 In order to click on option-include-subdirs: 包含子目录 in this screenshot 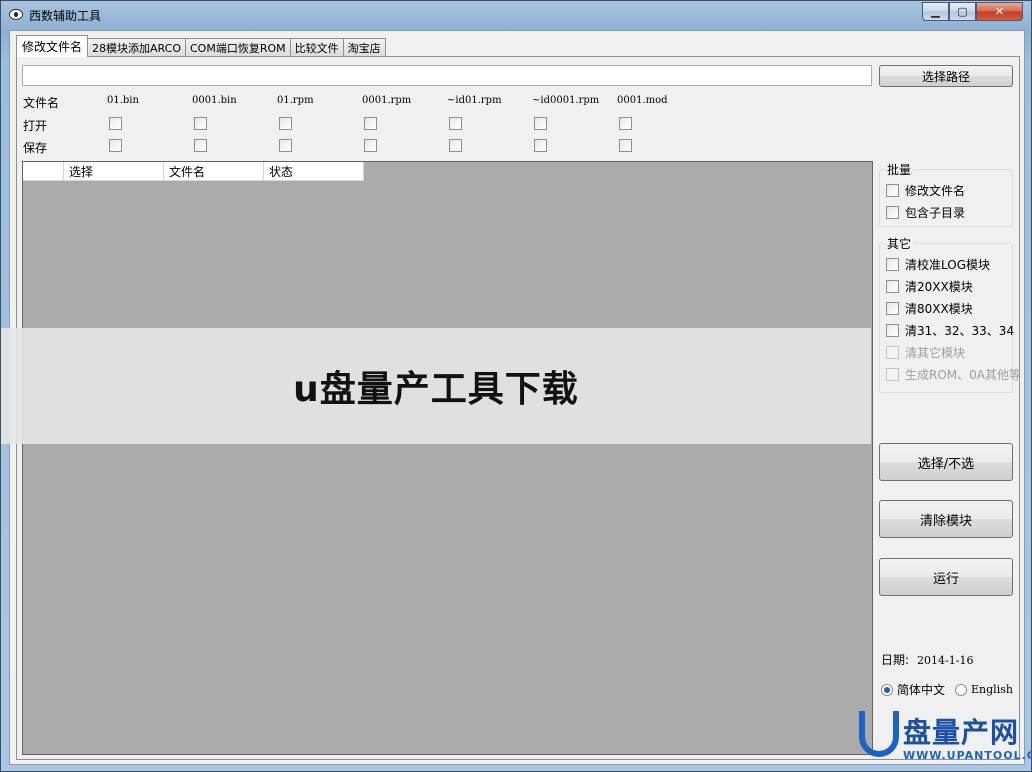, I will do `click(925, 212)`.